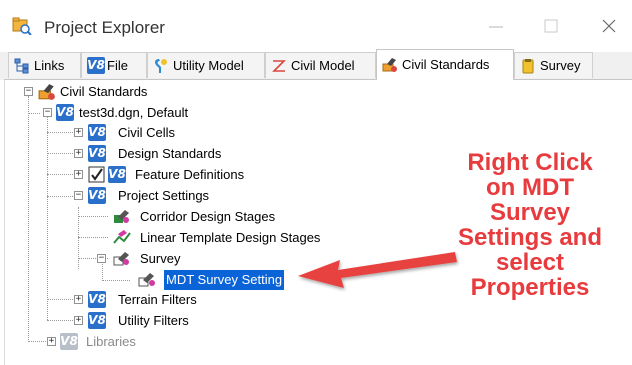  What do you see at coordinates (121, 259) in the screenshot?
I see `survey-settings-icon` at bounding box center [121, 259].